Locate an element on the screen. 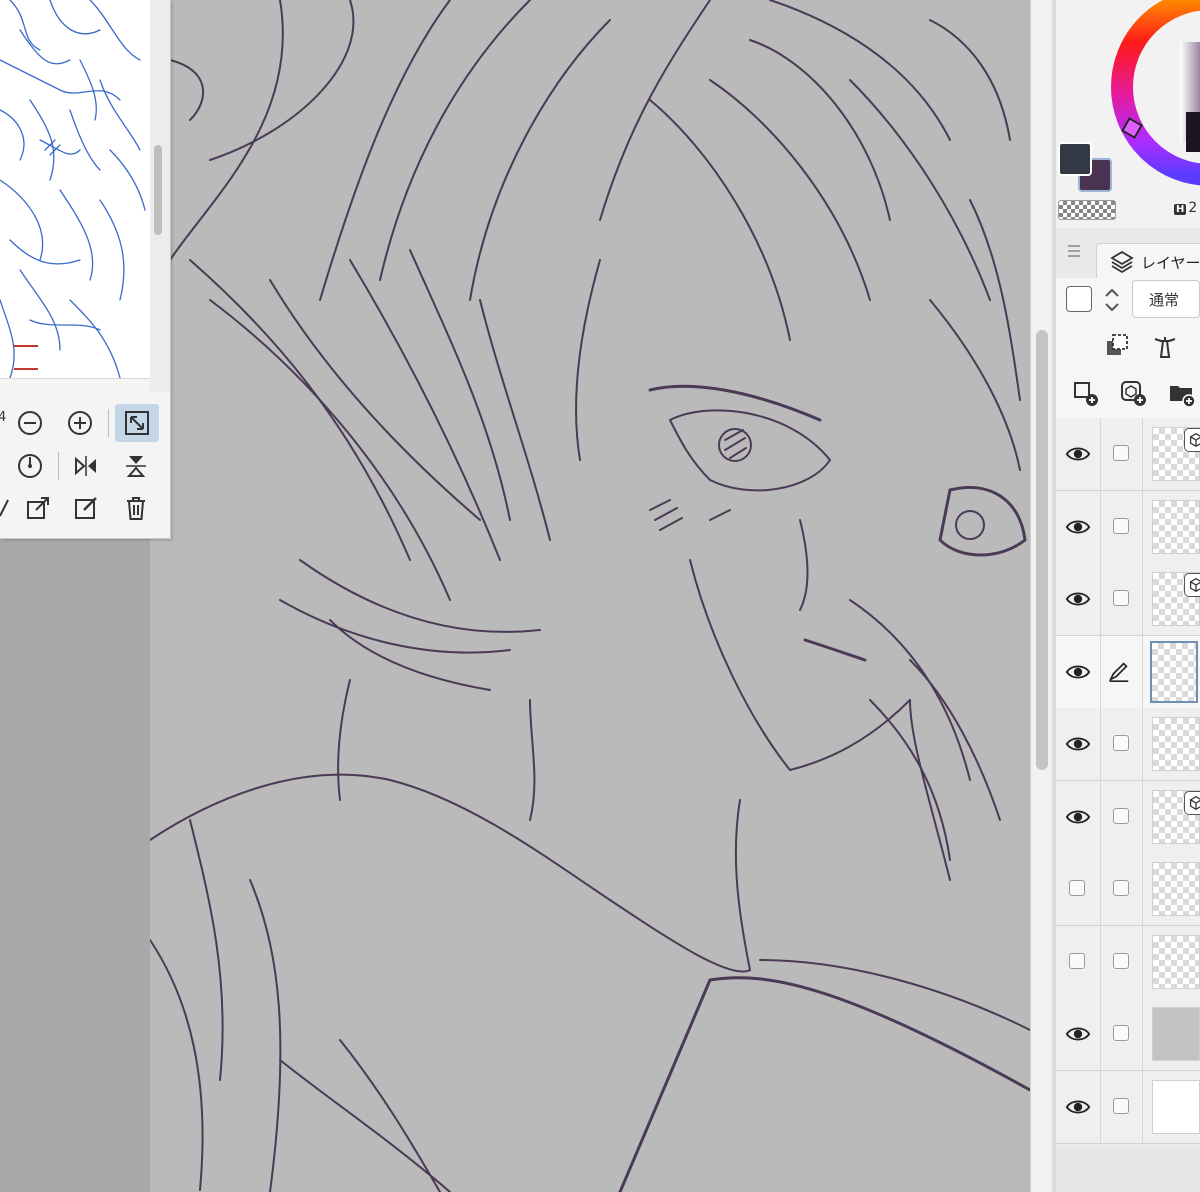 The height and width of the screenshot is (1192, 1200). color-panel: H2 is located at coordinates (1128, 114).